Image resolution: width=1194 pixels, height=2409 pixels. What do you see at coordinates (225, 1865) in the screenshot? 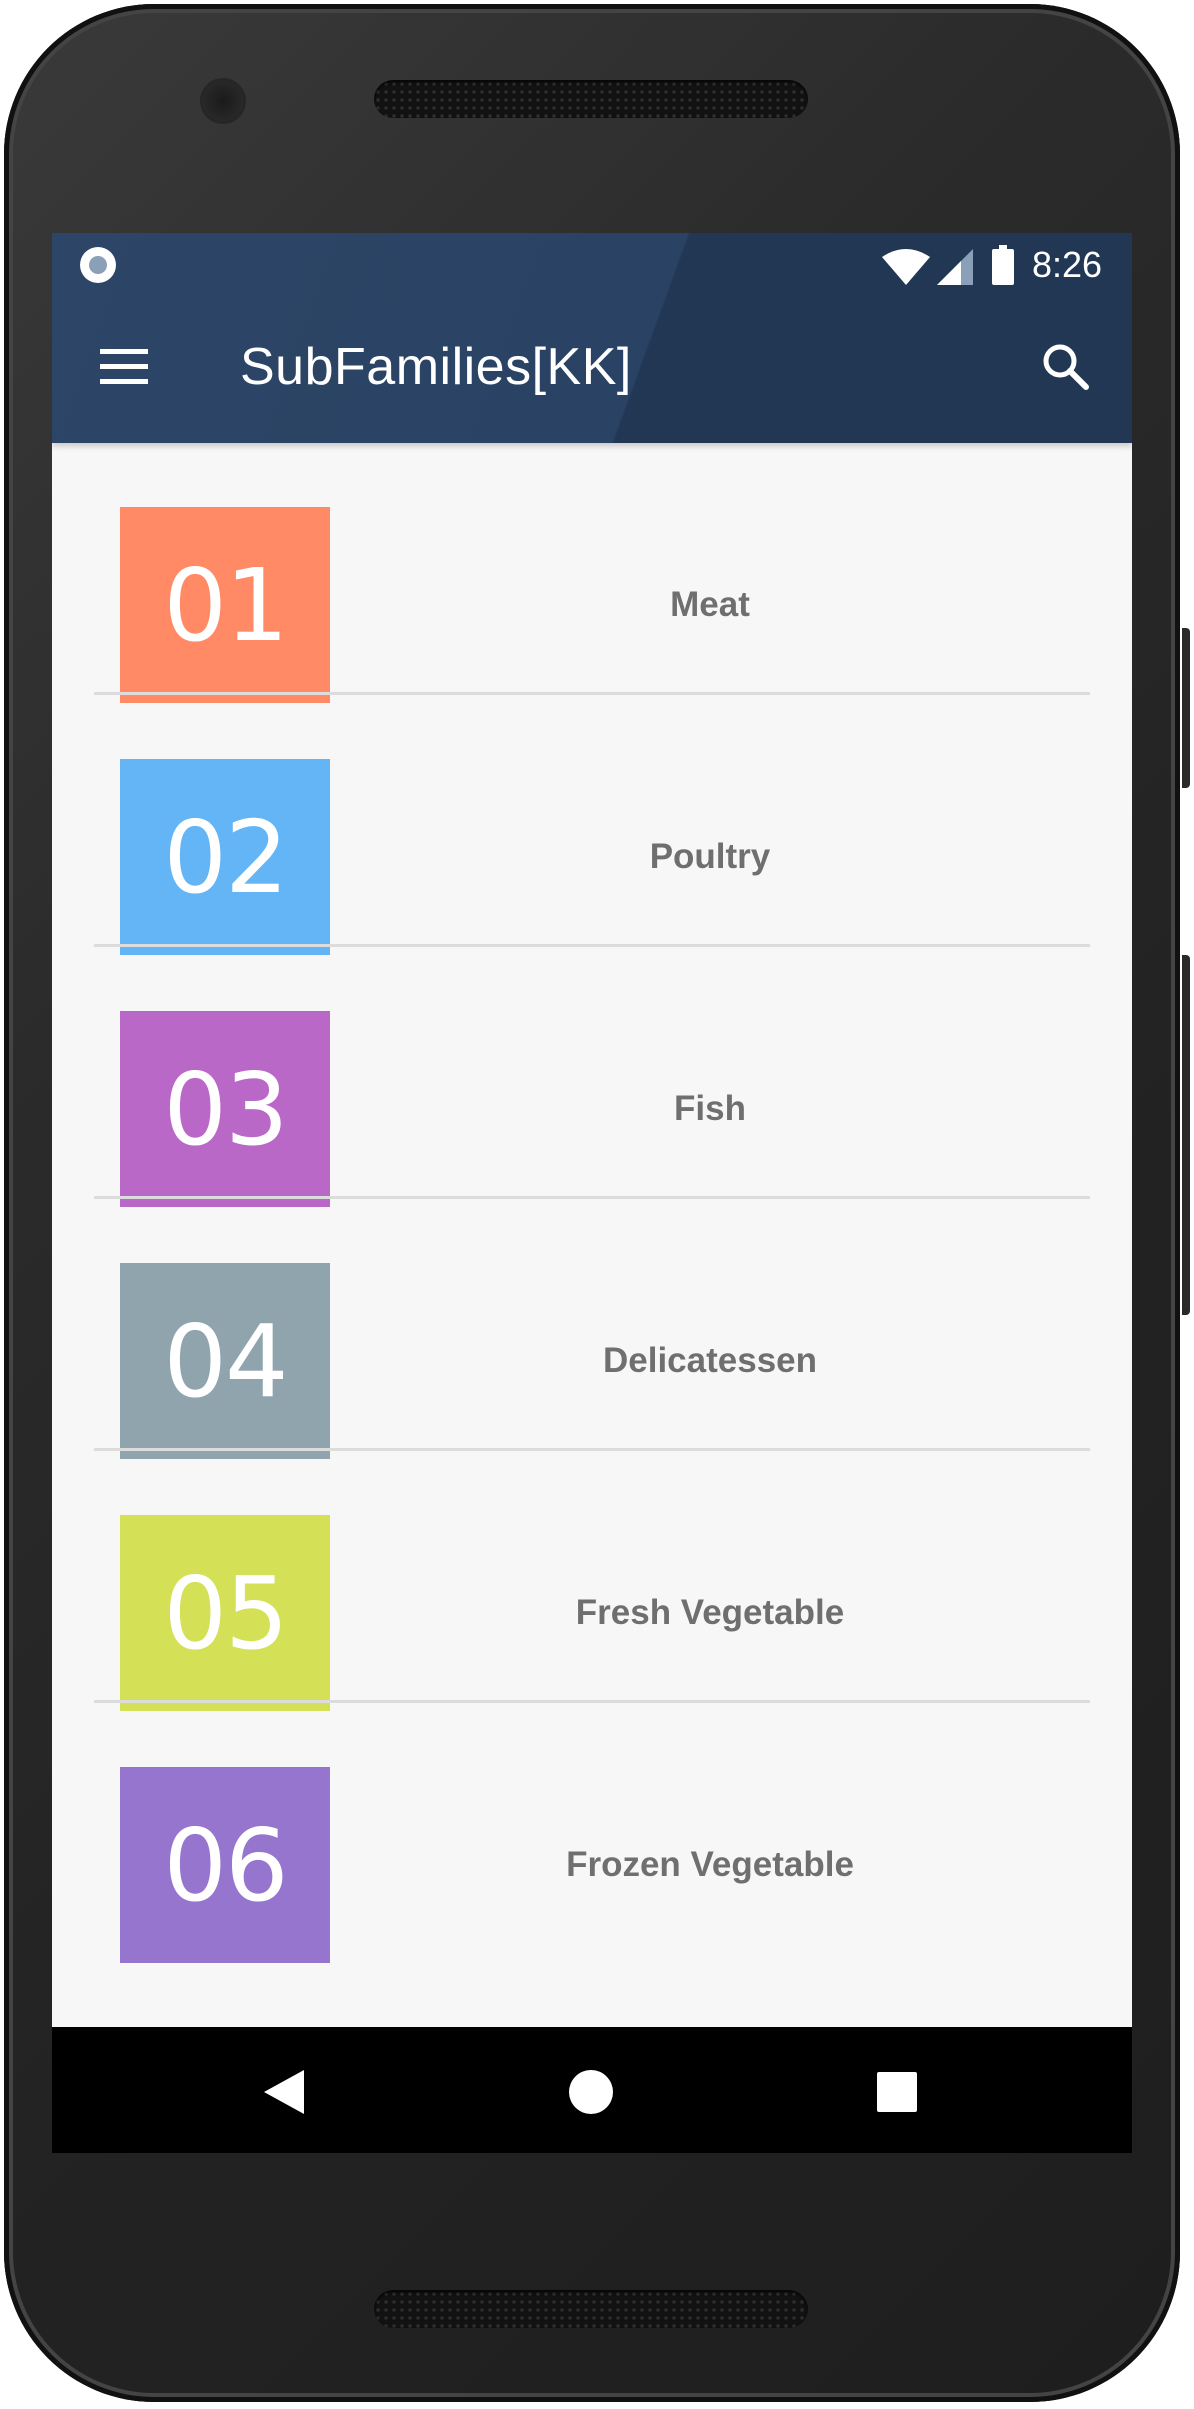
I see `item-number-badge: 06` at bounding box center [225, 1865].